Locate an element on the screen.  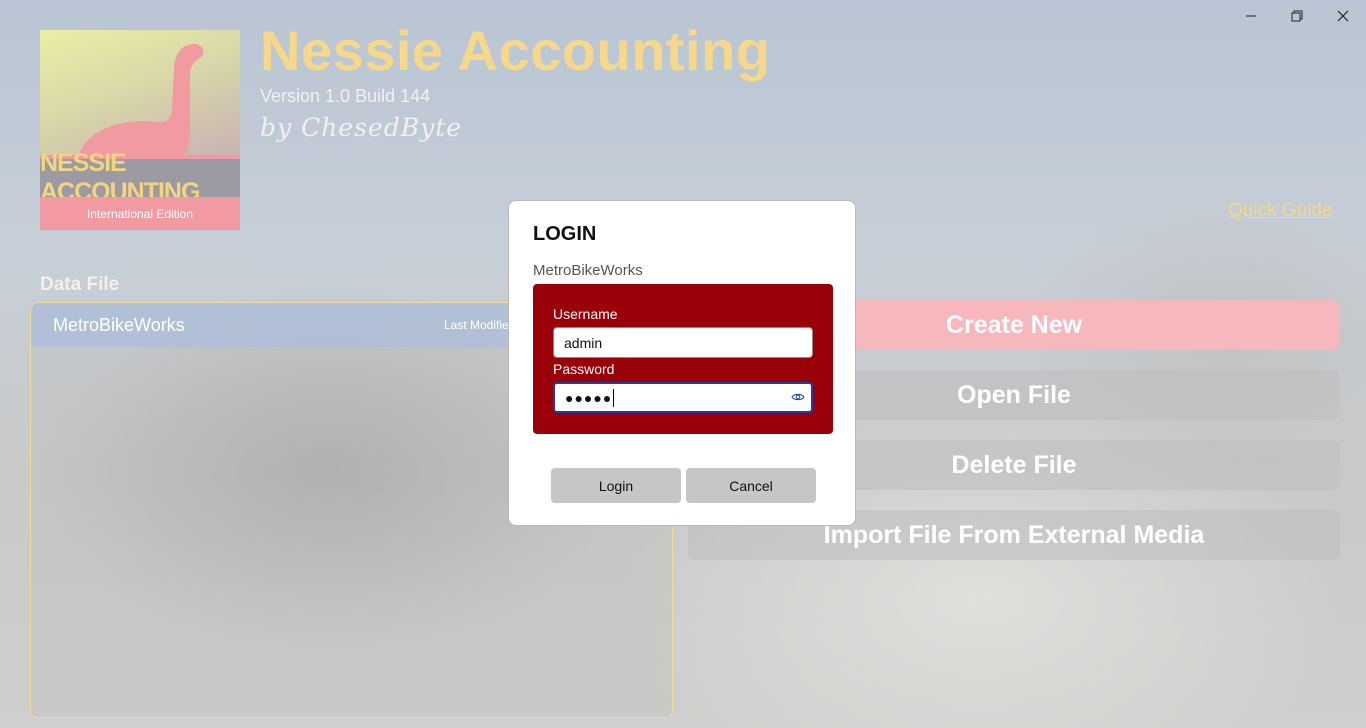
dialog-file-name: MetroBikeWorks is located at coordinates (588, 270).